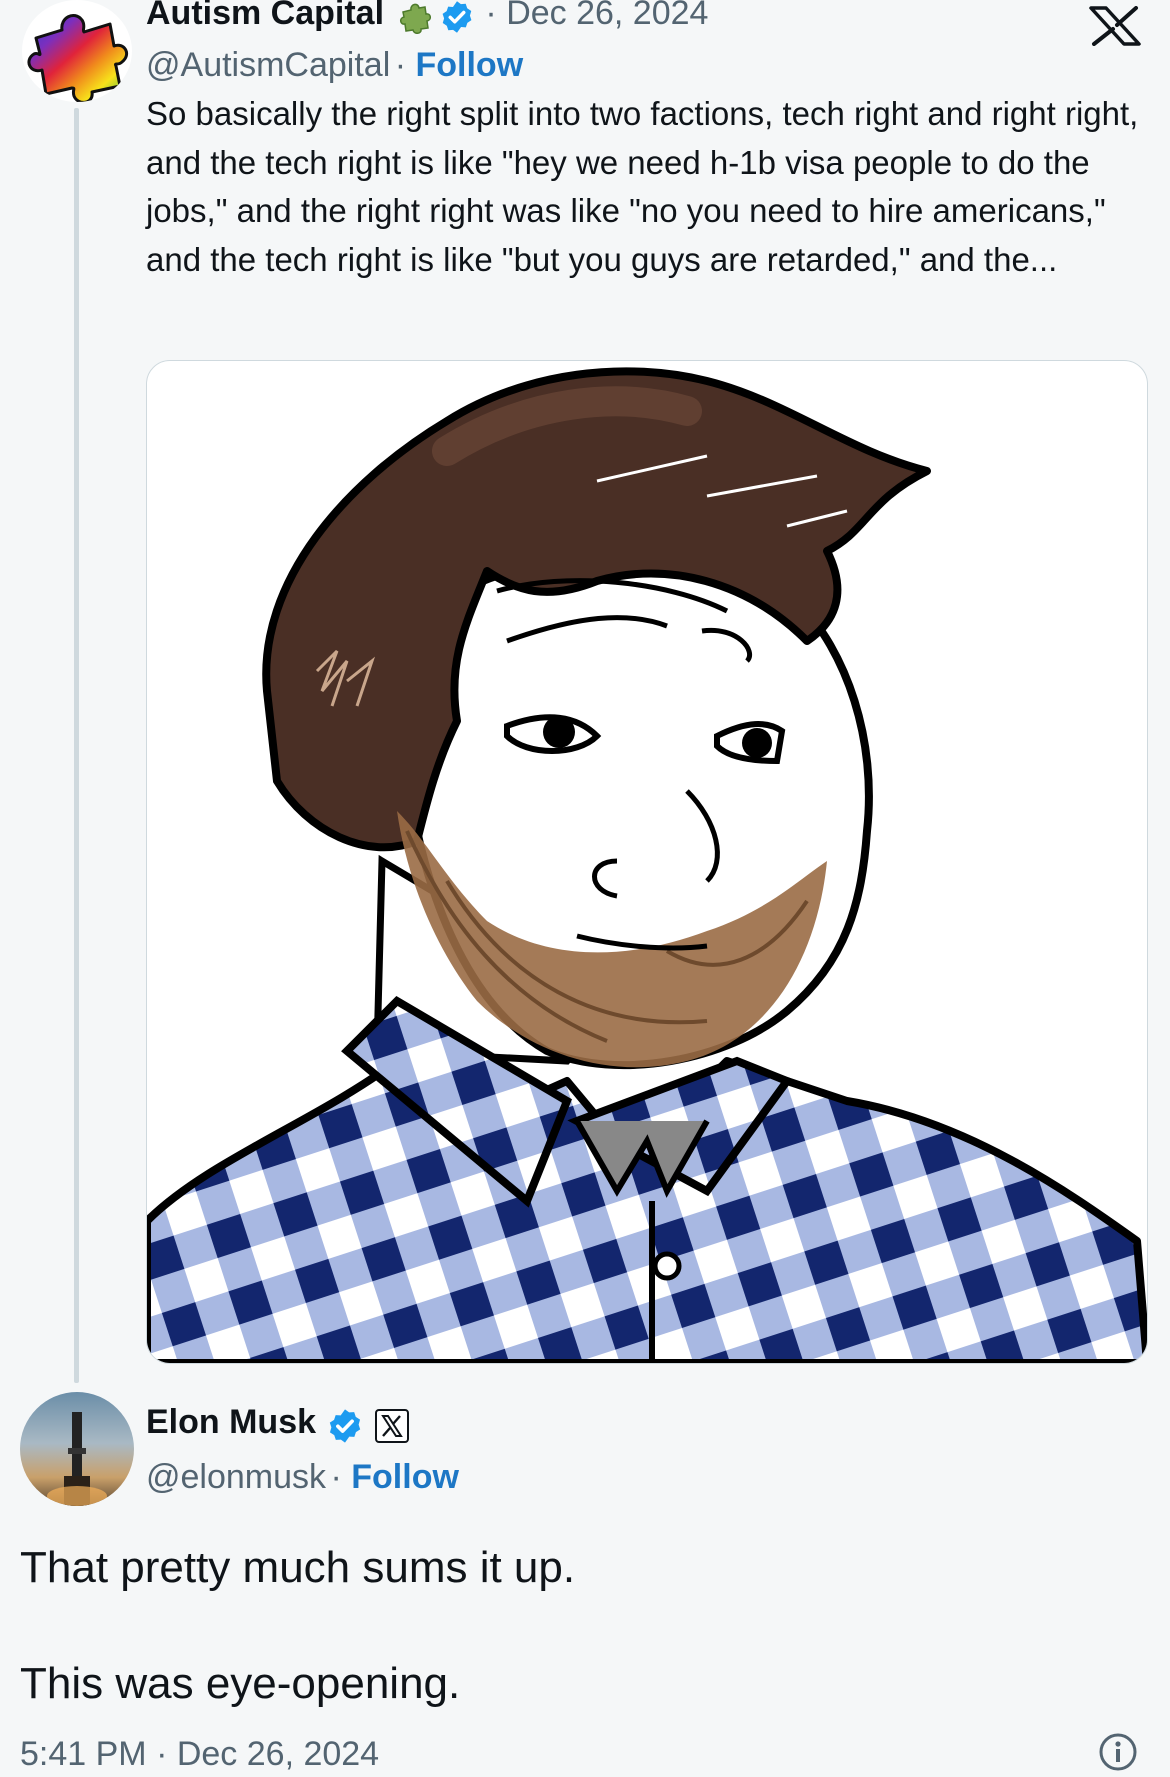 The image size is (1170, 1777). Describe the element at coordinates (268, 65) in the screenshot. I see `author-handle: @AutismCapital` at that location.